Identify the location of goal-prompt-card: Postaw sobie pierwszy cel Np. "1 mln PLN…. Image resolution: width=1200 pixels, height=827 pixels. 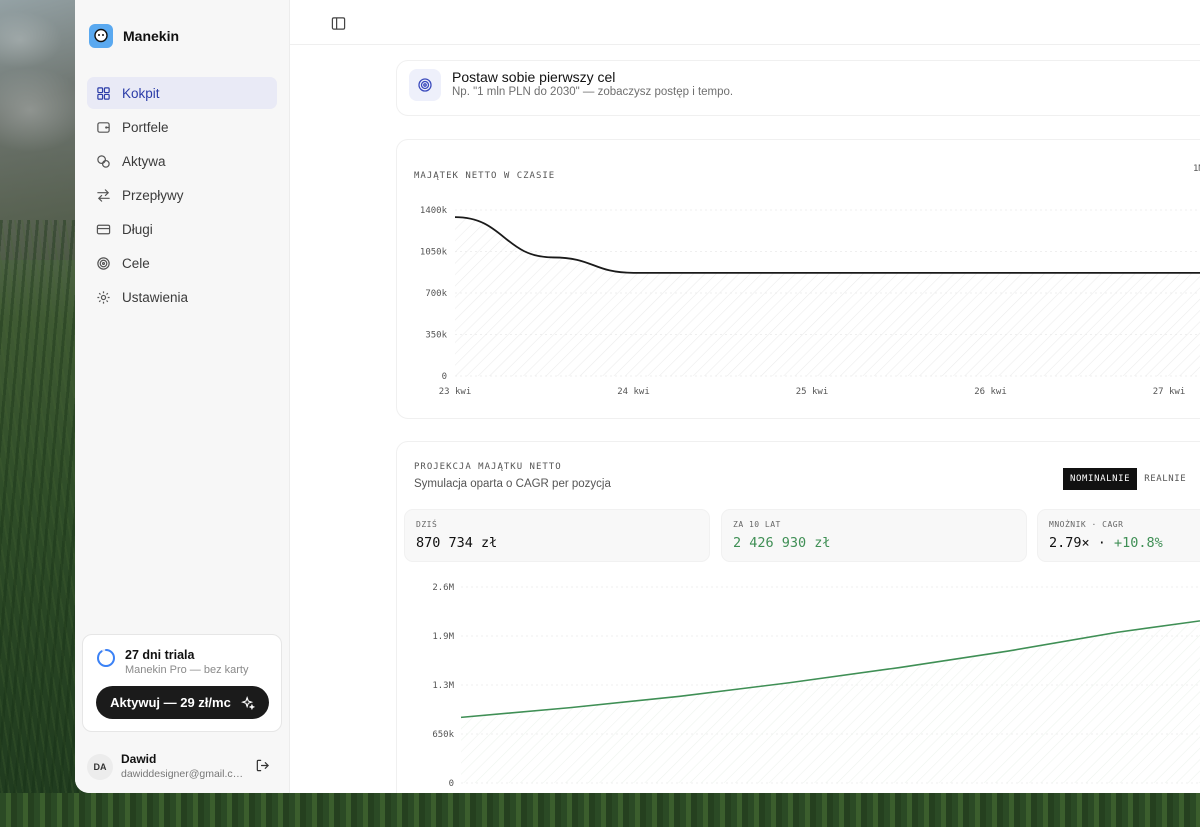
(798, 88).